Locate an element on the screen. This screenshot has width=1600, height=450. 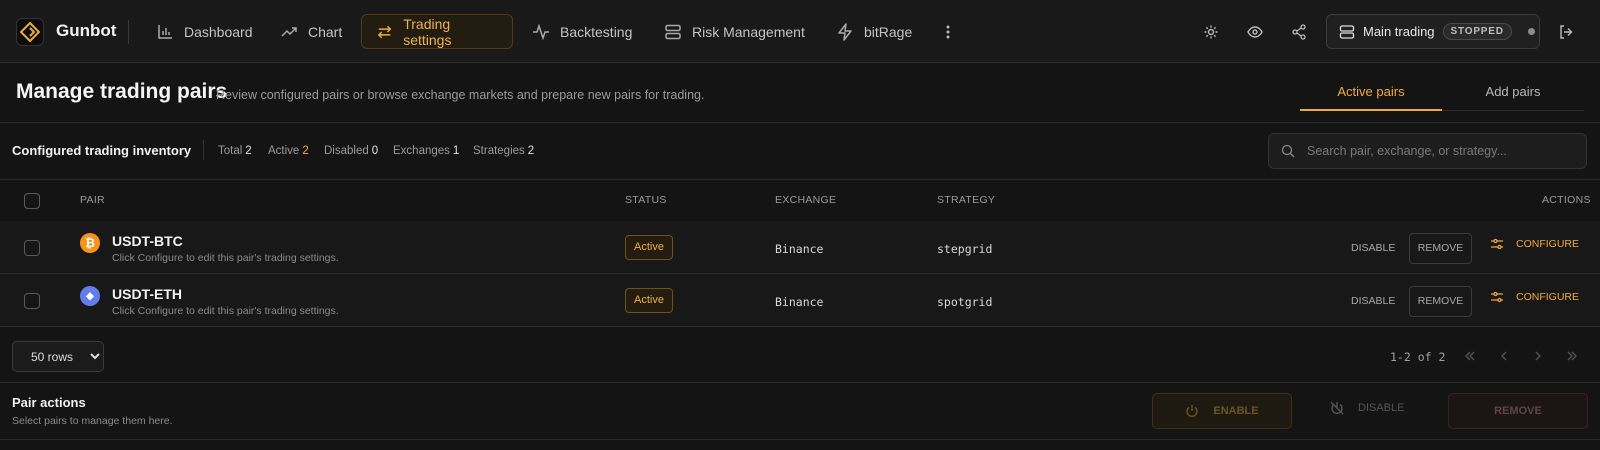
exchange-name: Binance is located at coordinates (799, 302).